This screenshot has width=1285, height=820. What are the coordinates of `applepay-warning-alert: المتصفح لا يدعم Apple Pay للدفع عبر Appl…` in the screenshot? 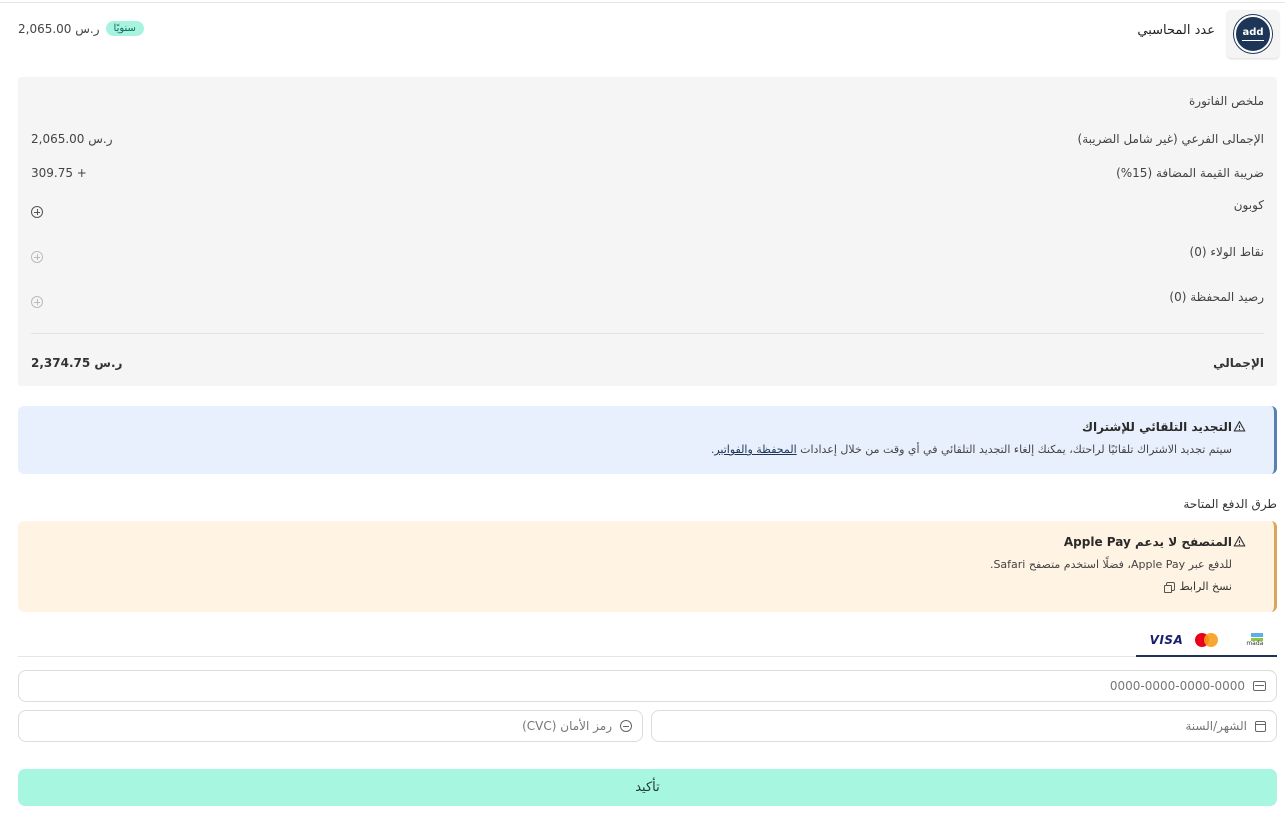 It's located at (647, 566).